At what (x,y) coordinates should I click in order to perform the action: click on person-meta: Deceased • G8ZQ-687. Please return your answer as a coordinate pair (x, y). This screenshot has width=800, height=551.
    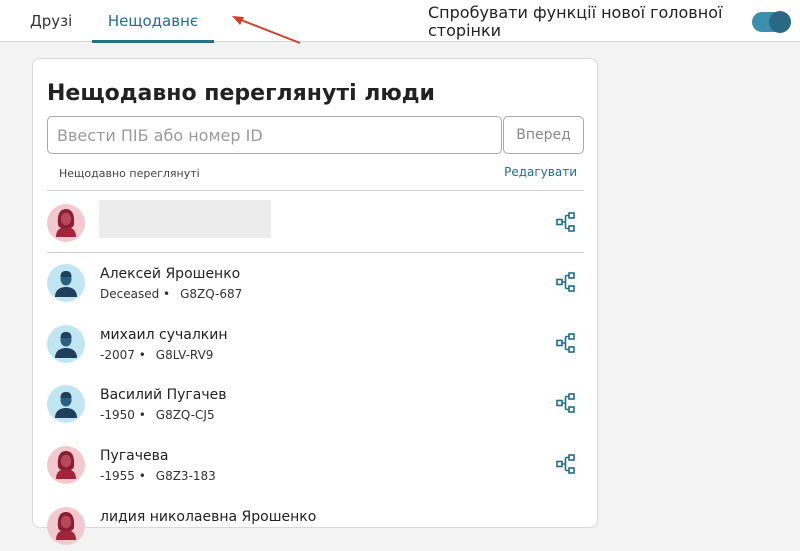
    Looking at the image, I should click on (171, 294).